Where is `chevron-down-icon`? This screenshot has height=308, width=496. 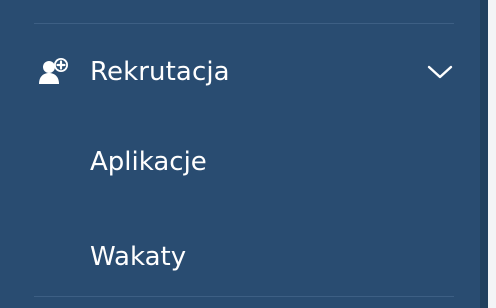
chevron-down-icon is located at coordinates (440, 72).